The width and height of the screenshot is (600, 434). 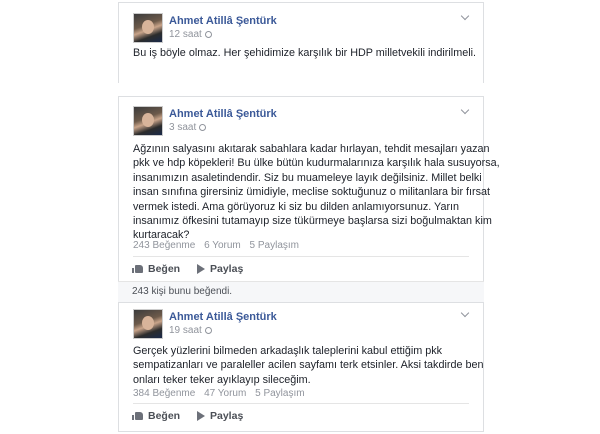 I want to click on timestamp-text: 12 saat, so click(x=185, y=34).